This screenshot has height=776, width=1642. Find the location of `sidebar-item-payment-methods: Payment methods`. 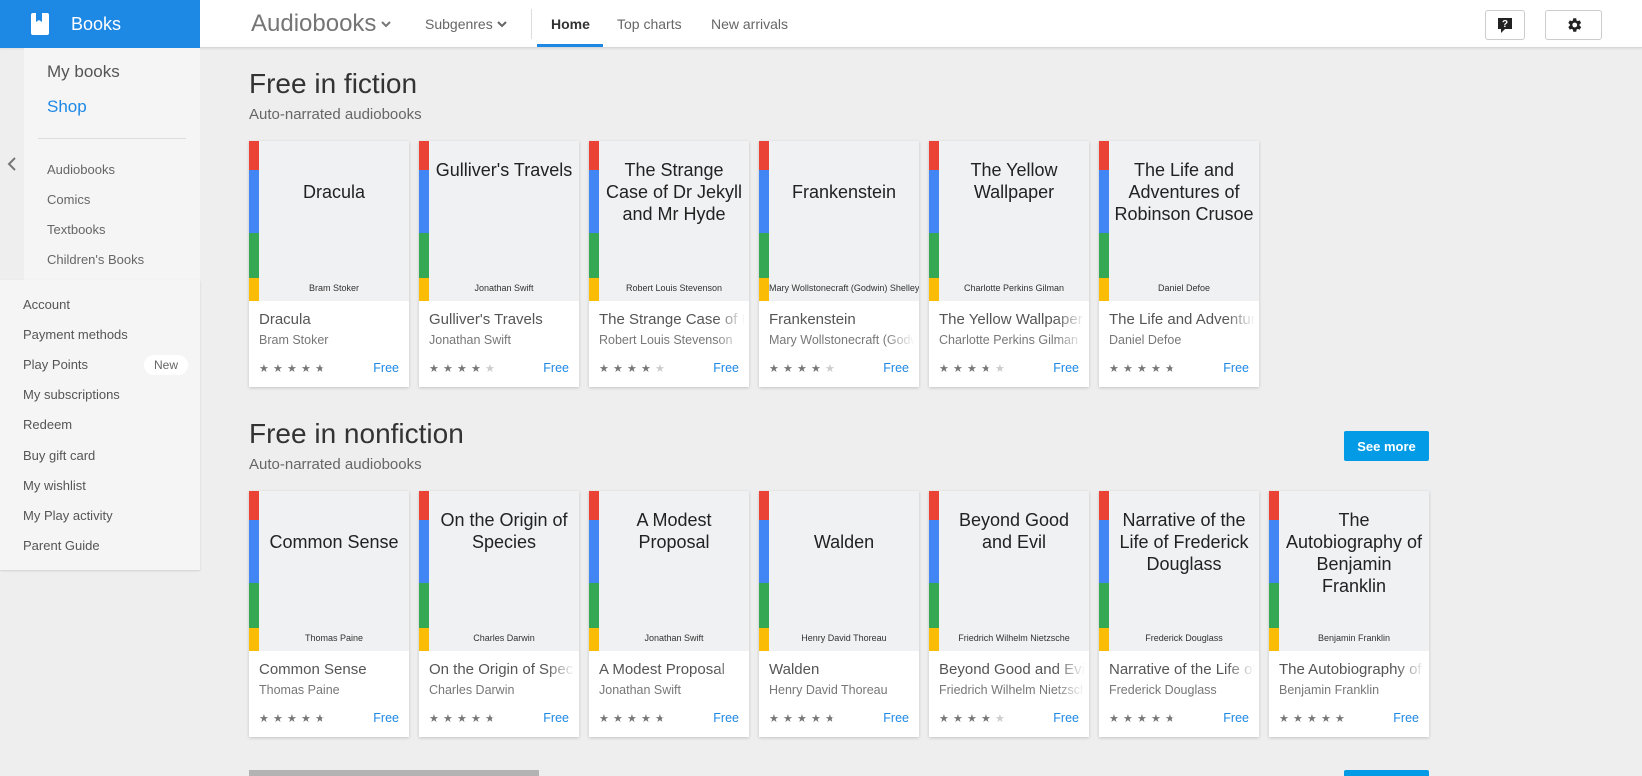

sidebar-item-payment-methods: Payment methods is located at coordinates (75, 334).